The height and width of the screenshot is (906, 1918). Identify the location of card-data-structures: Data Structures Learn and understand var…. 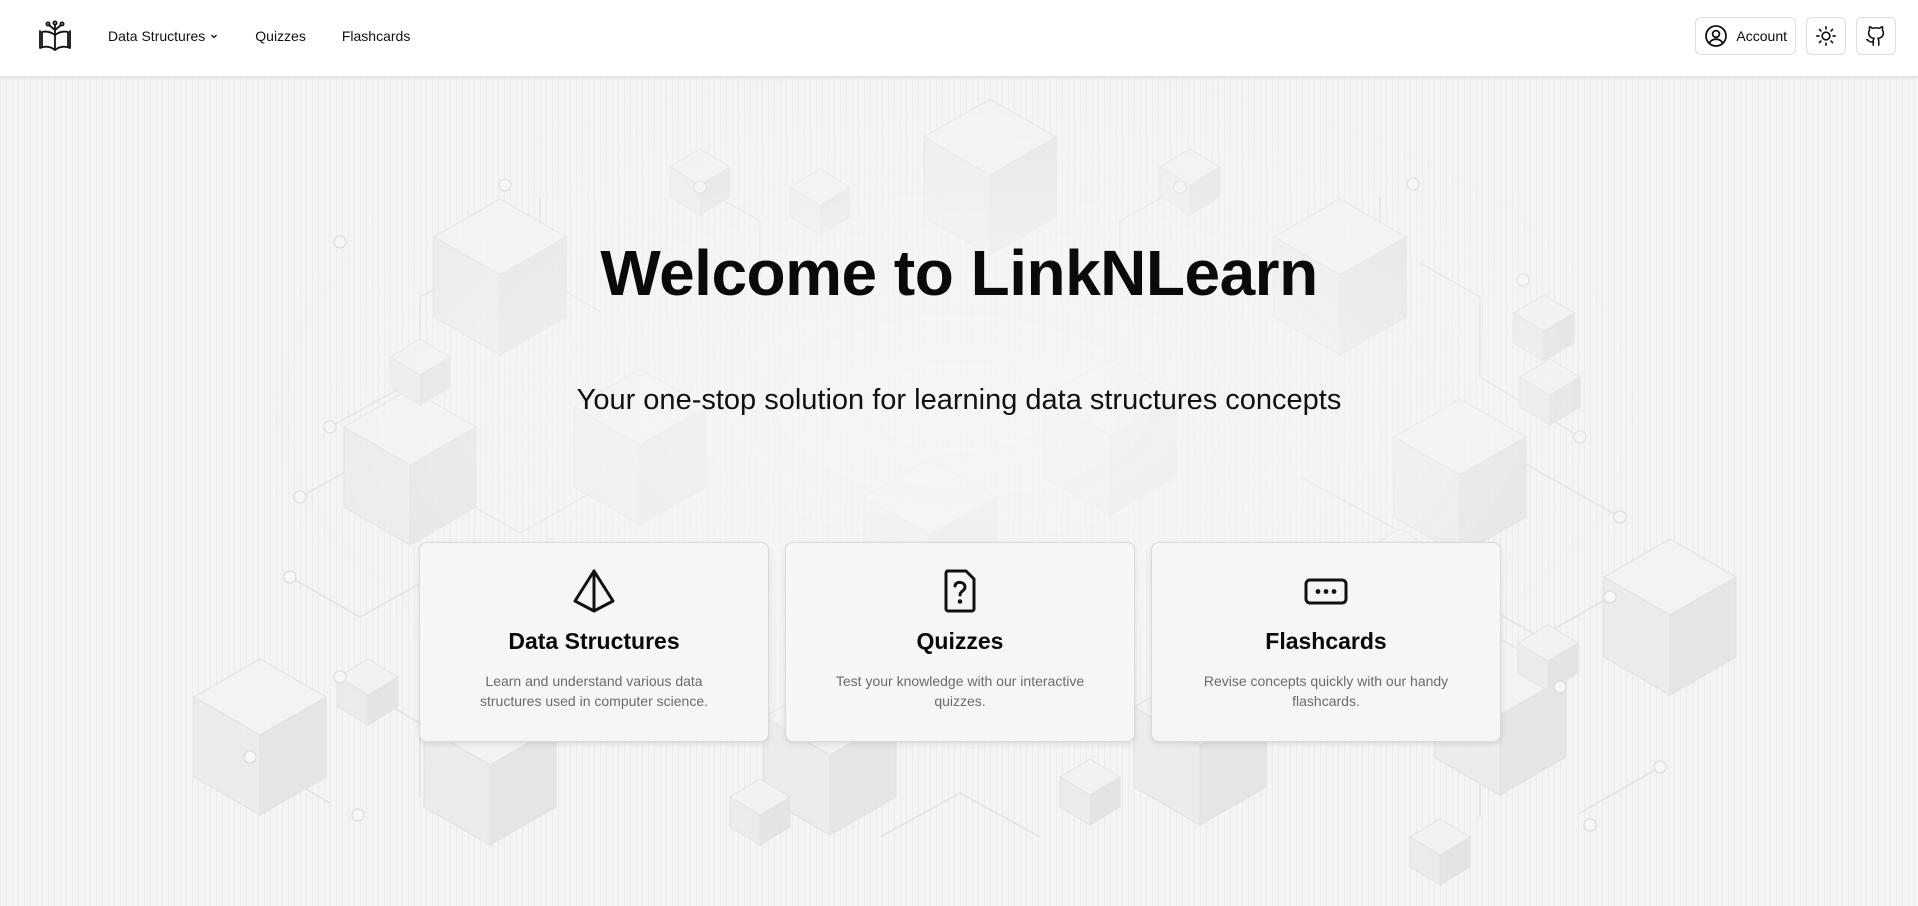
(594, 642).